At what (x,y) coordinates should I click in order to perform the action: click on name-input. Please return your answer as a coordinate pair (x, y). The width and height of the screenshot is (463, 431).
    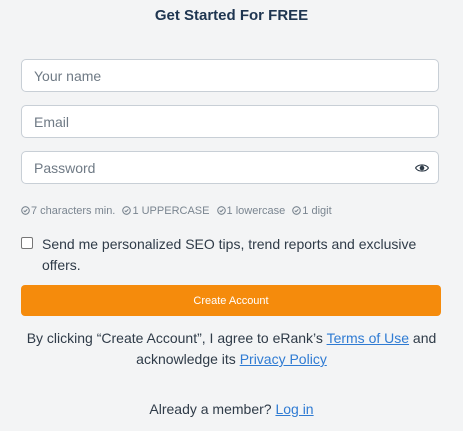
    Looking at the image, I should click on (208, 75).